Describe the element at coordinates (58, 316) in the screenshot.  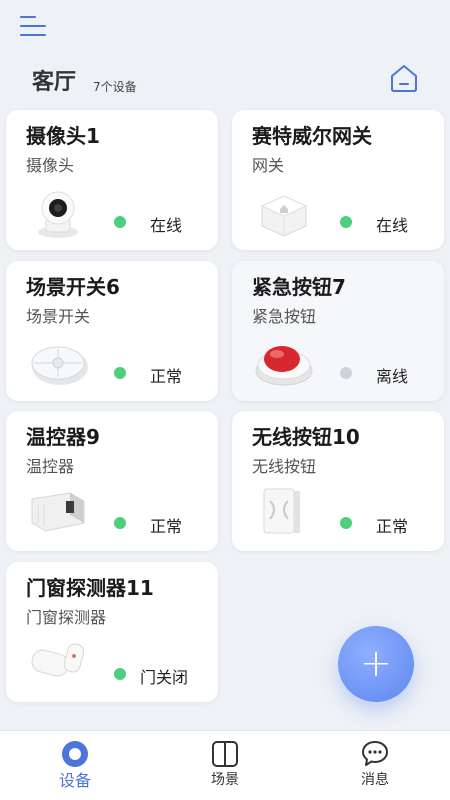
I see `device-type: 场景开关` at that location.